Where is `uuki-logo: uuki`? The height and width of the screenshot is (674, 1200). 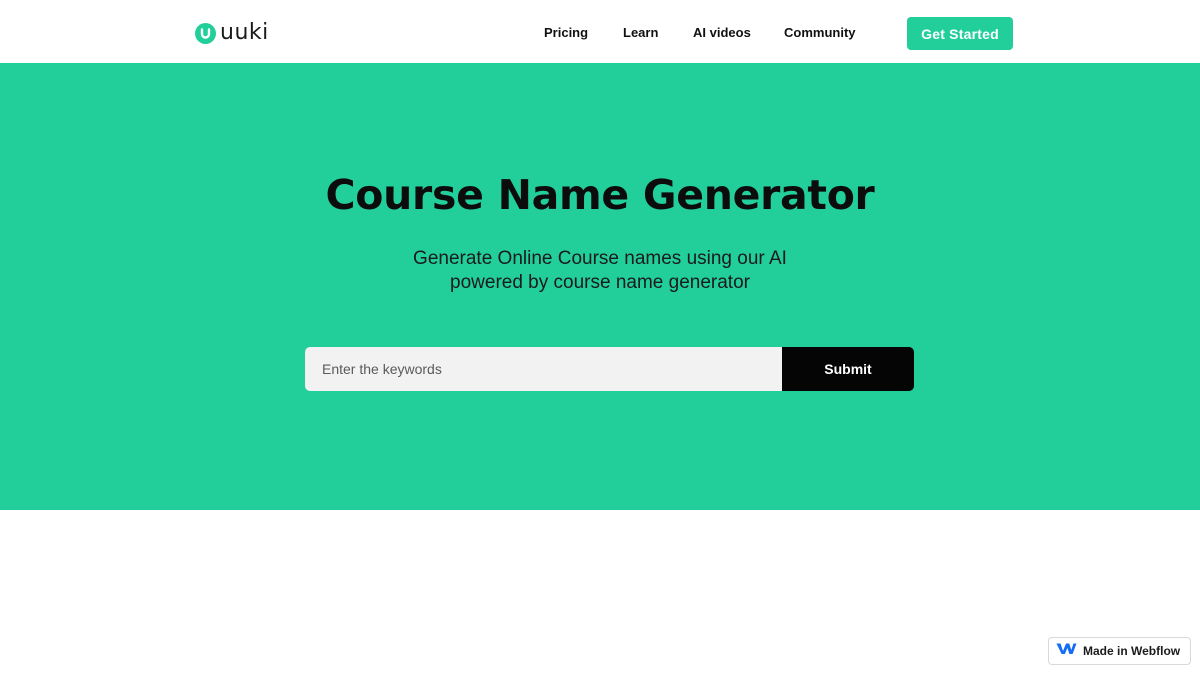
uuki-logo: uuki is located at coordinates (232, 33).